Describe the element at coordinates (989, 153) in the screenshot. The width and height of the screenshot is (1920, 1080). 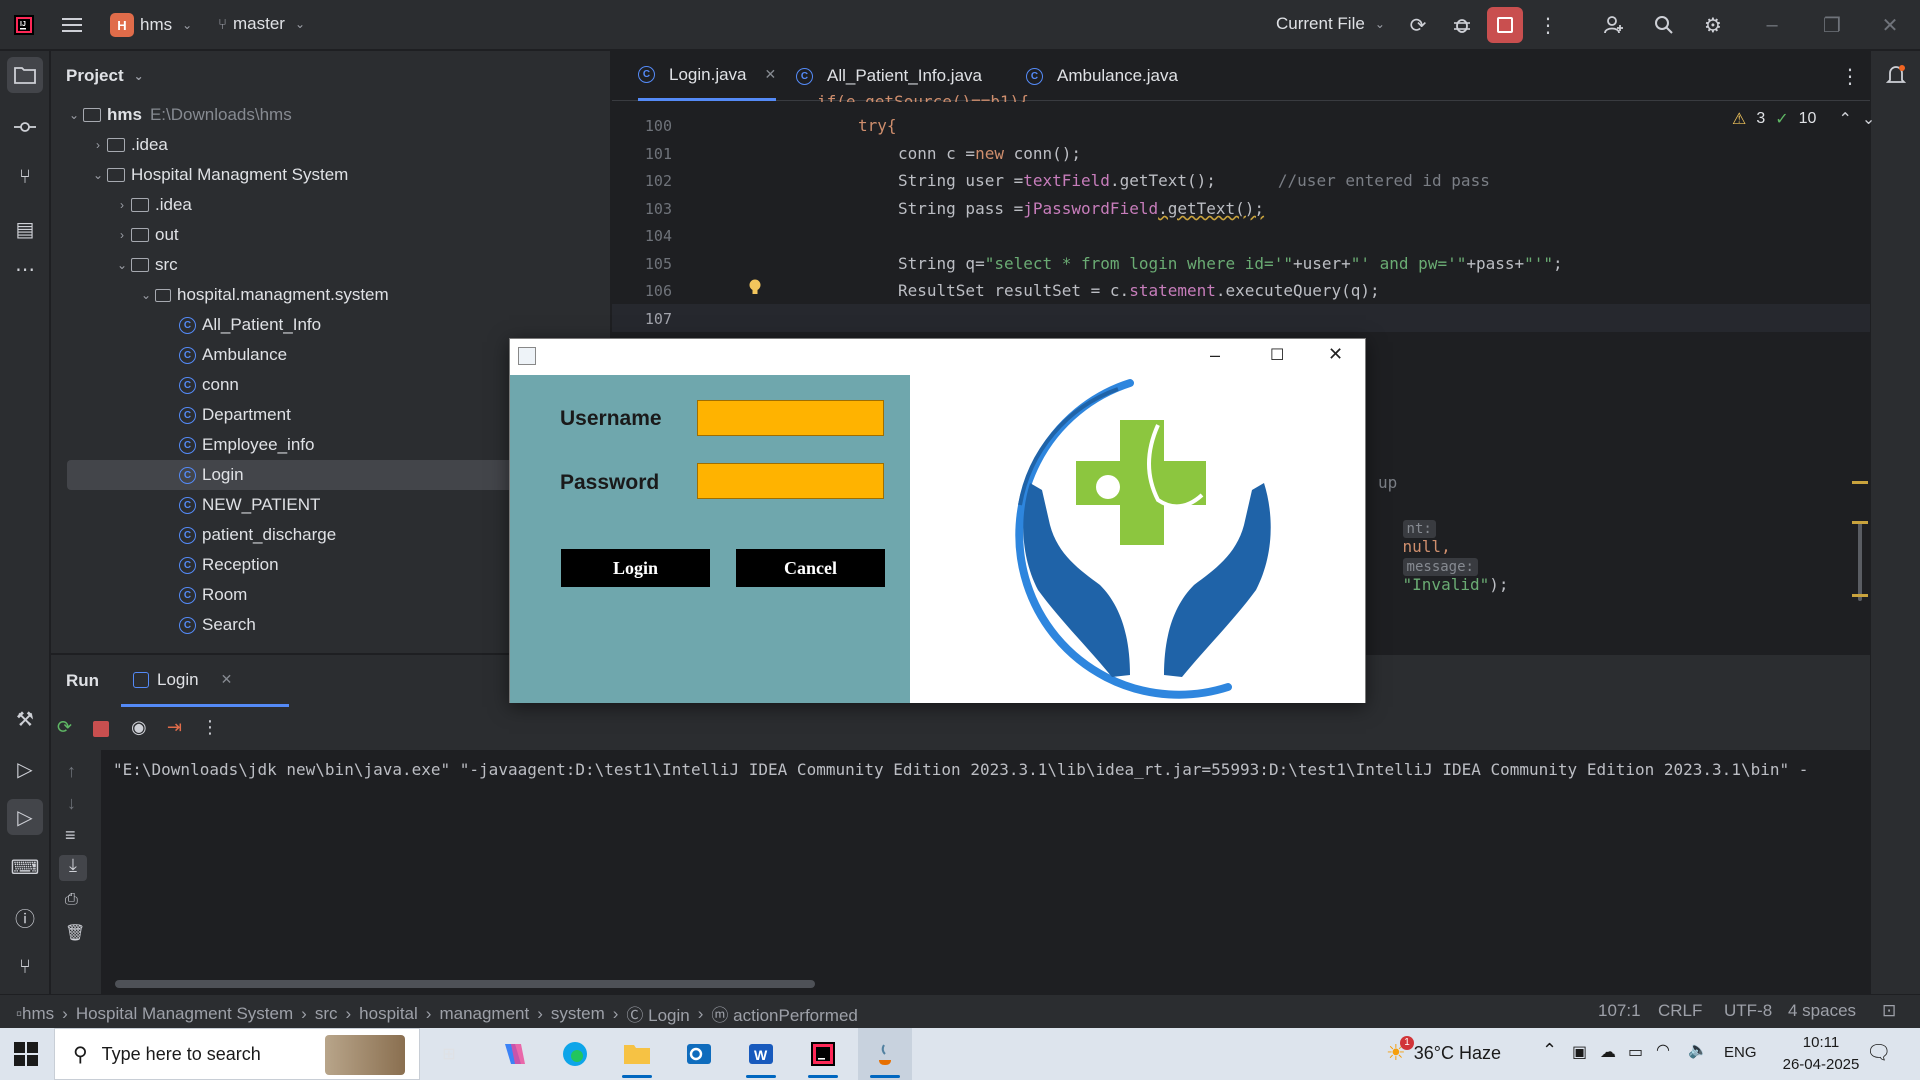
I see `code-line-101: conn c =new conn();` at that location.